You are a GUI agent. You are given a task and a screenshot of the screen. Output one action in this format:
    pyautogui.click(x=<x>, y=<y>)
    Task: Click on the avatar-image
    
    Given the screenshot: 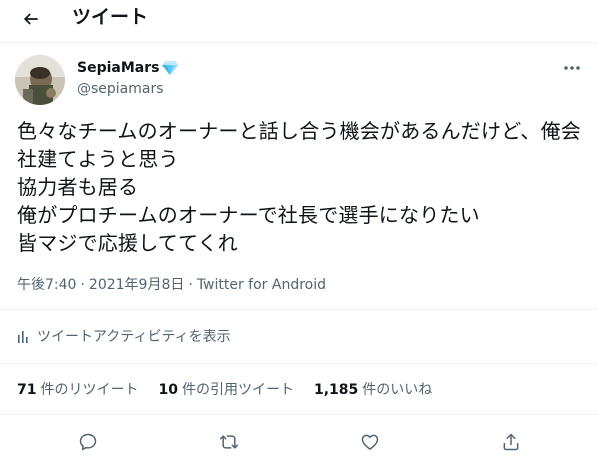 What is the action you would take?
    pyautogui.click(x=40, y=80)
    